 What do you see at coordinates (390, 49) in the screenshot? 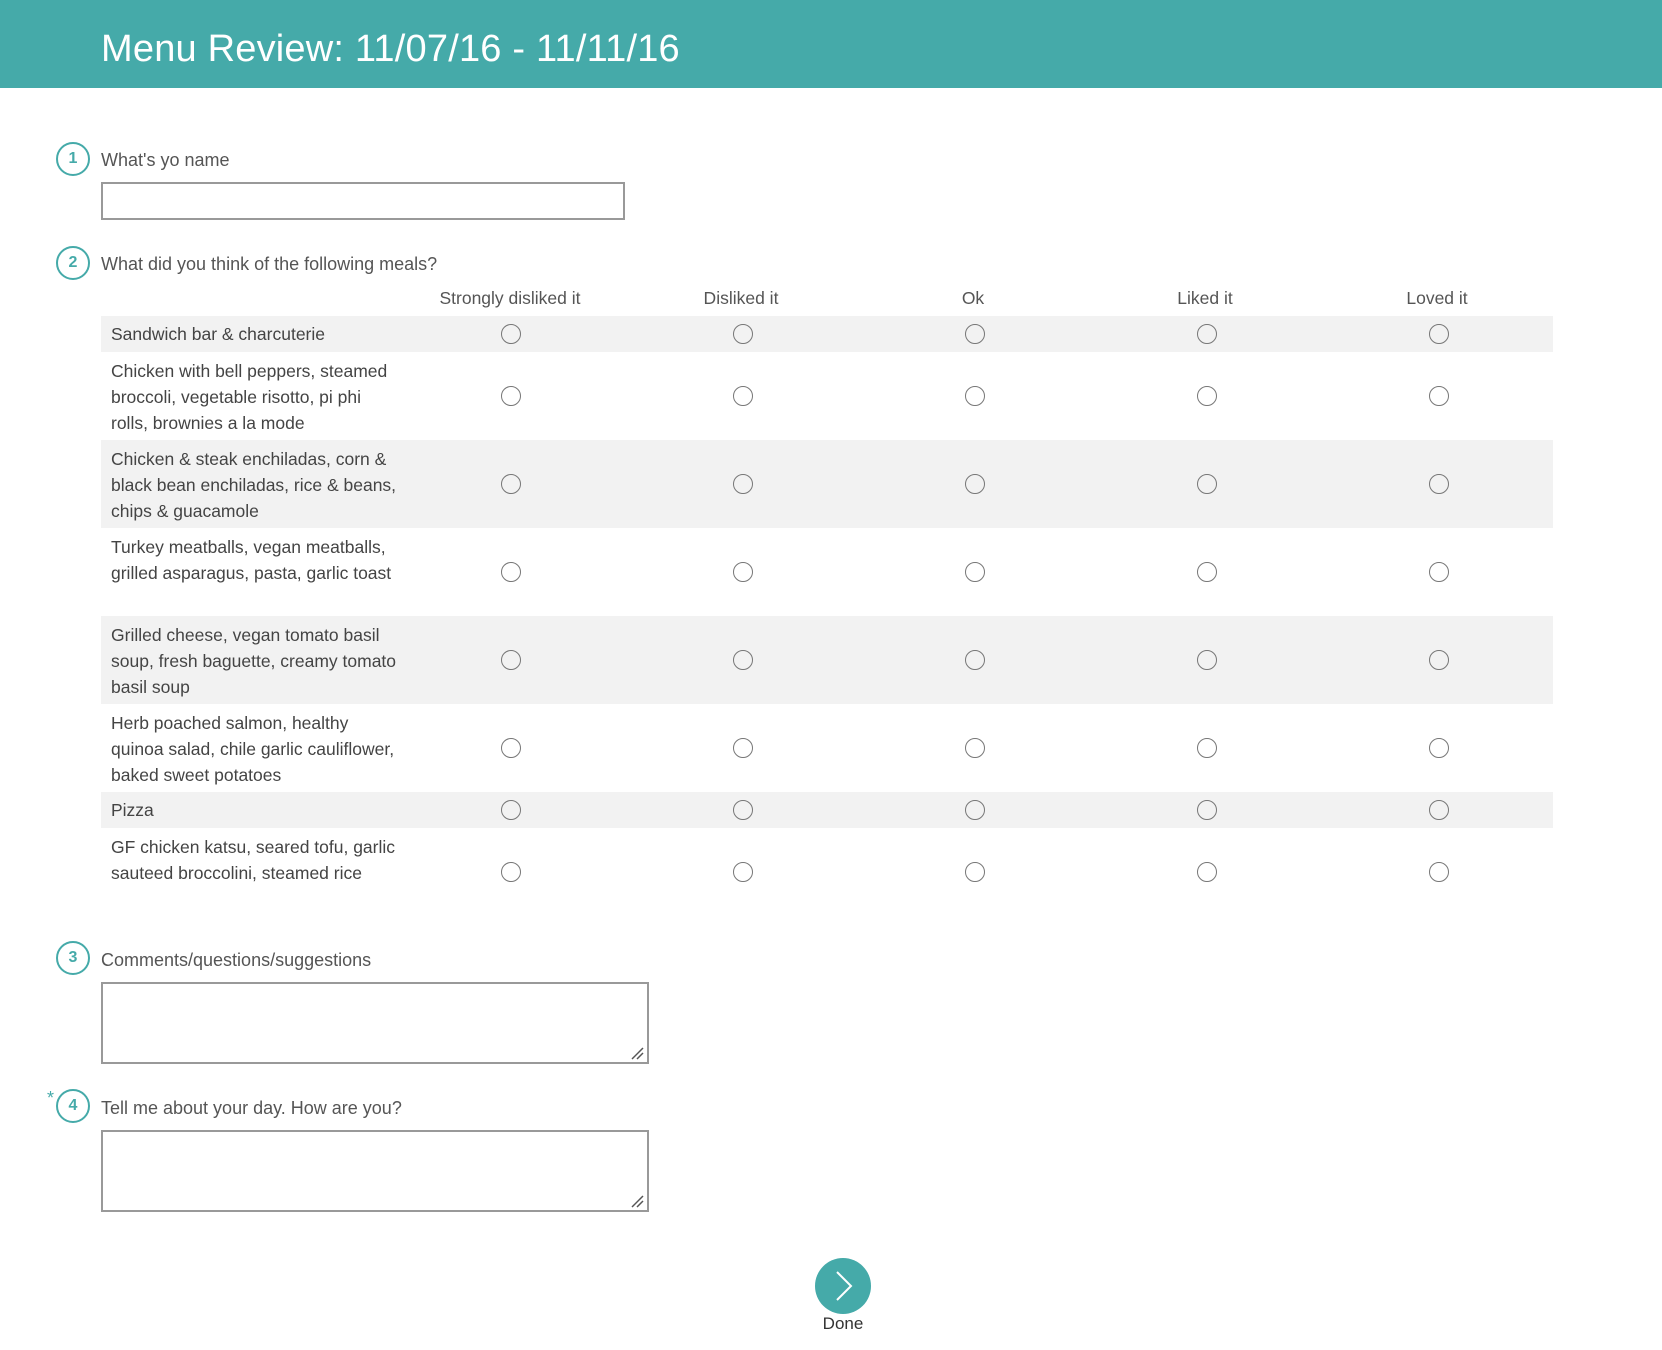
I see `page-title: Menu Review: 11/07/16 - 11/11/16` at bounding box center [390, 49].